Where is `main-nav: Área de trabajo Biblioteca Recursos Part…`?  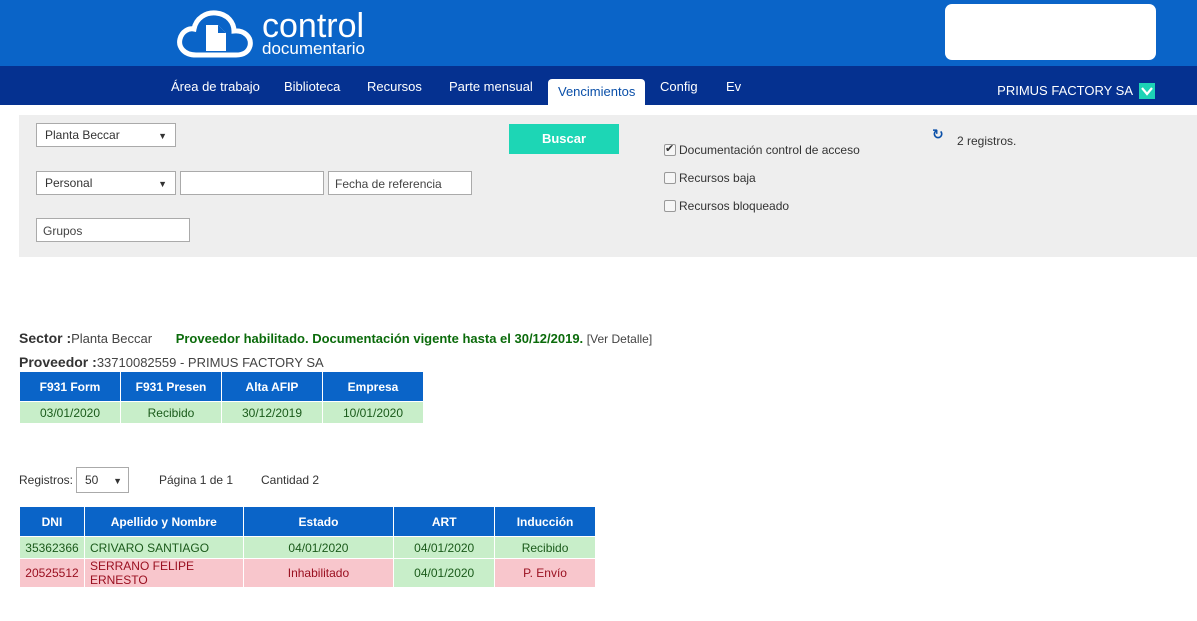
main-nav: Área de trabajo Biblioteca Recursos Part… is located at coordinates (598, 85).